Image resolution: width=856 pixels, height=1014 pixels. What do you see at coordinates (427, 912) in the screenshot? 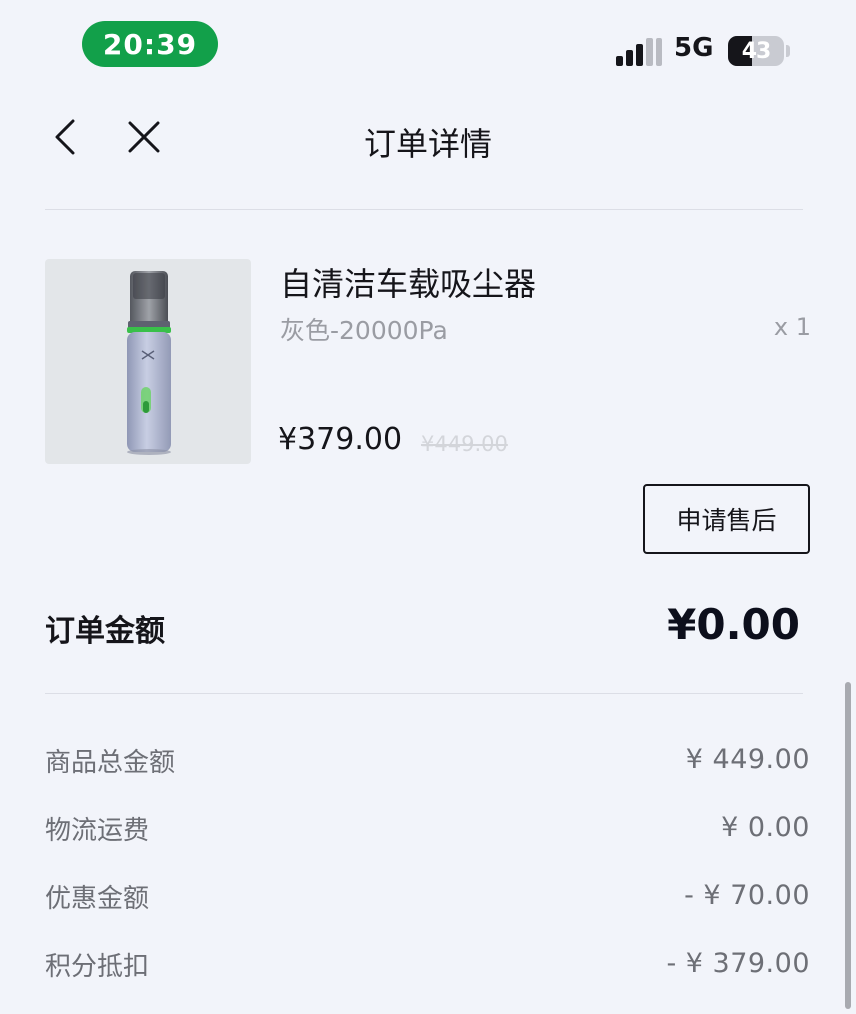
I see `summary-row-discount: 优惠金额 - ¥ 70.00` at bounding box center [427, 912].